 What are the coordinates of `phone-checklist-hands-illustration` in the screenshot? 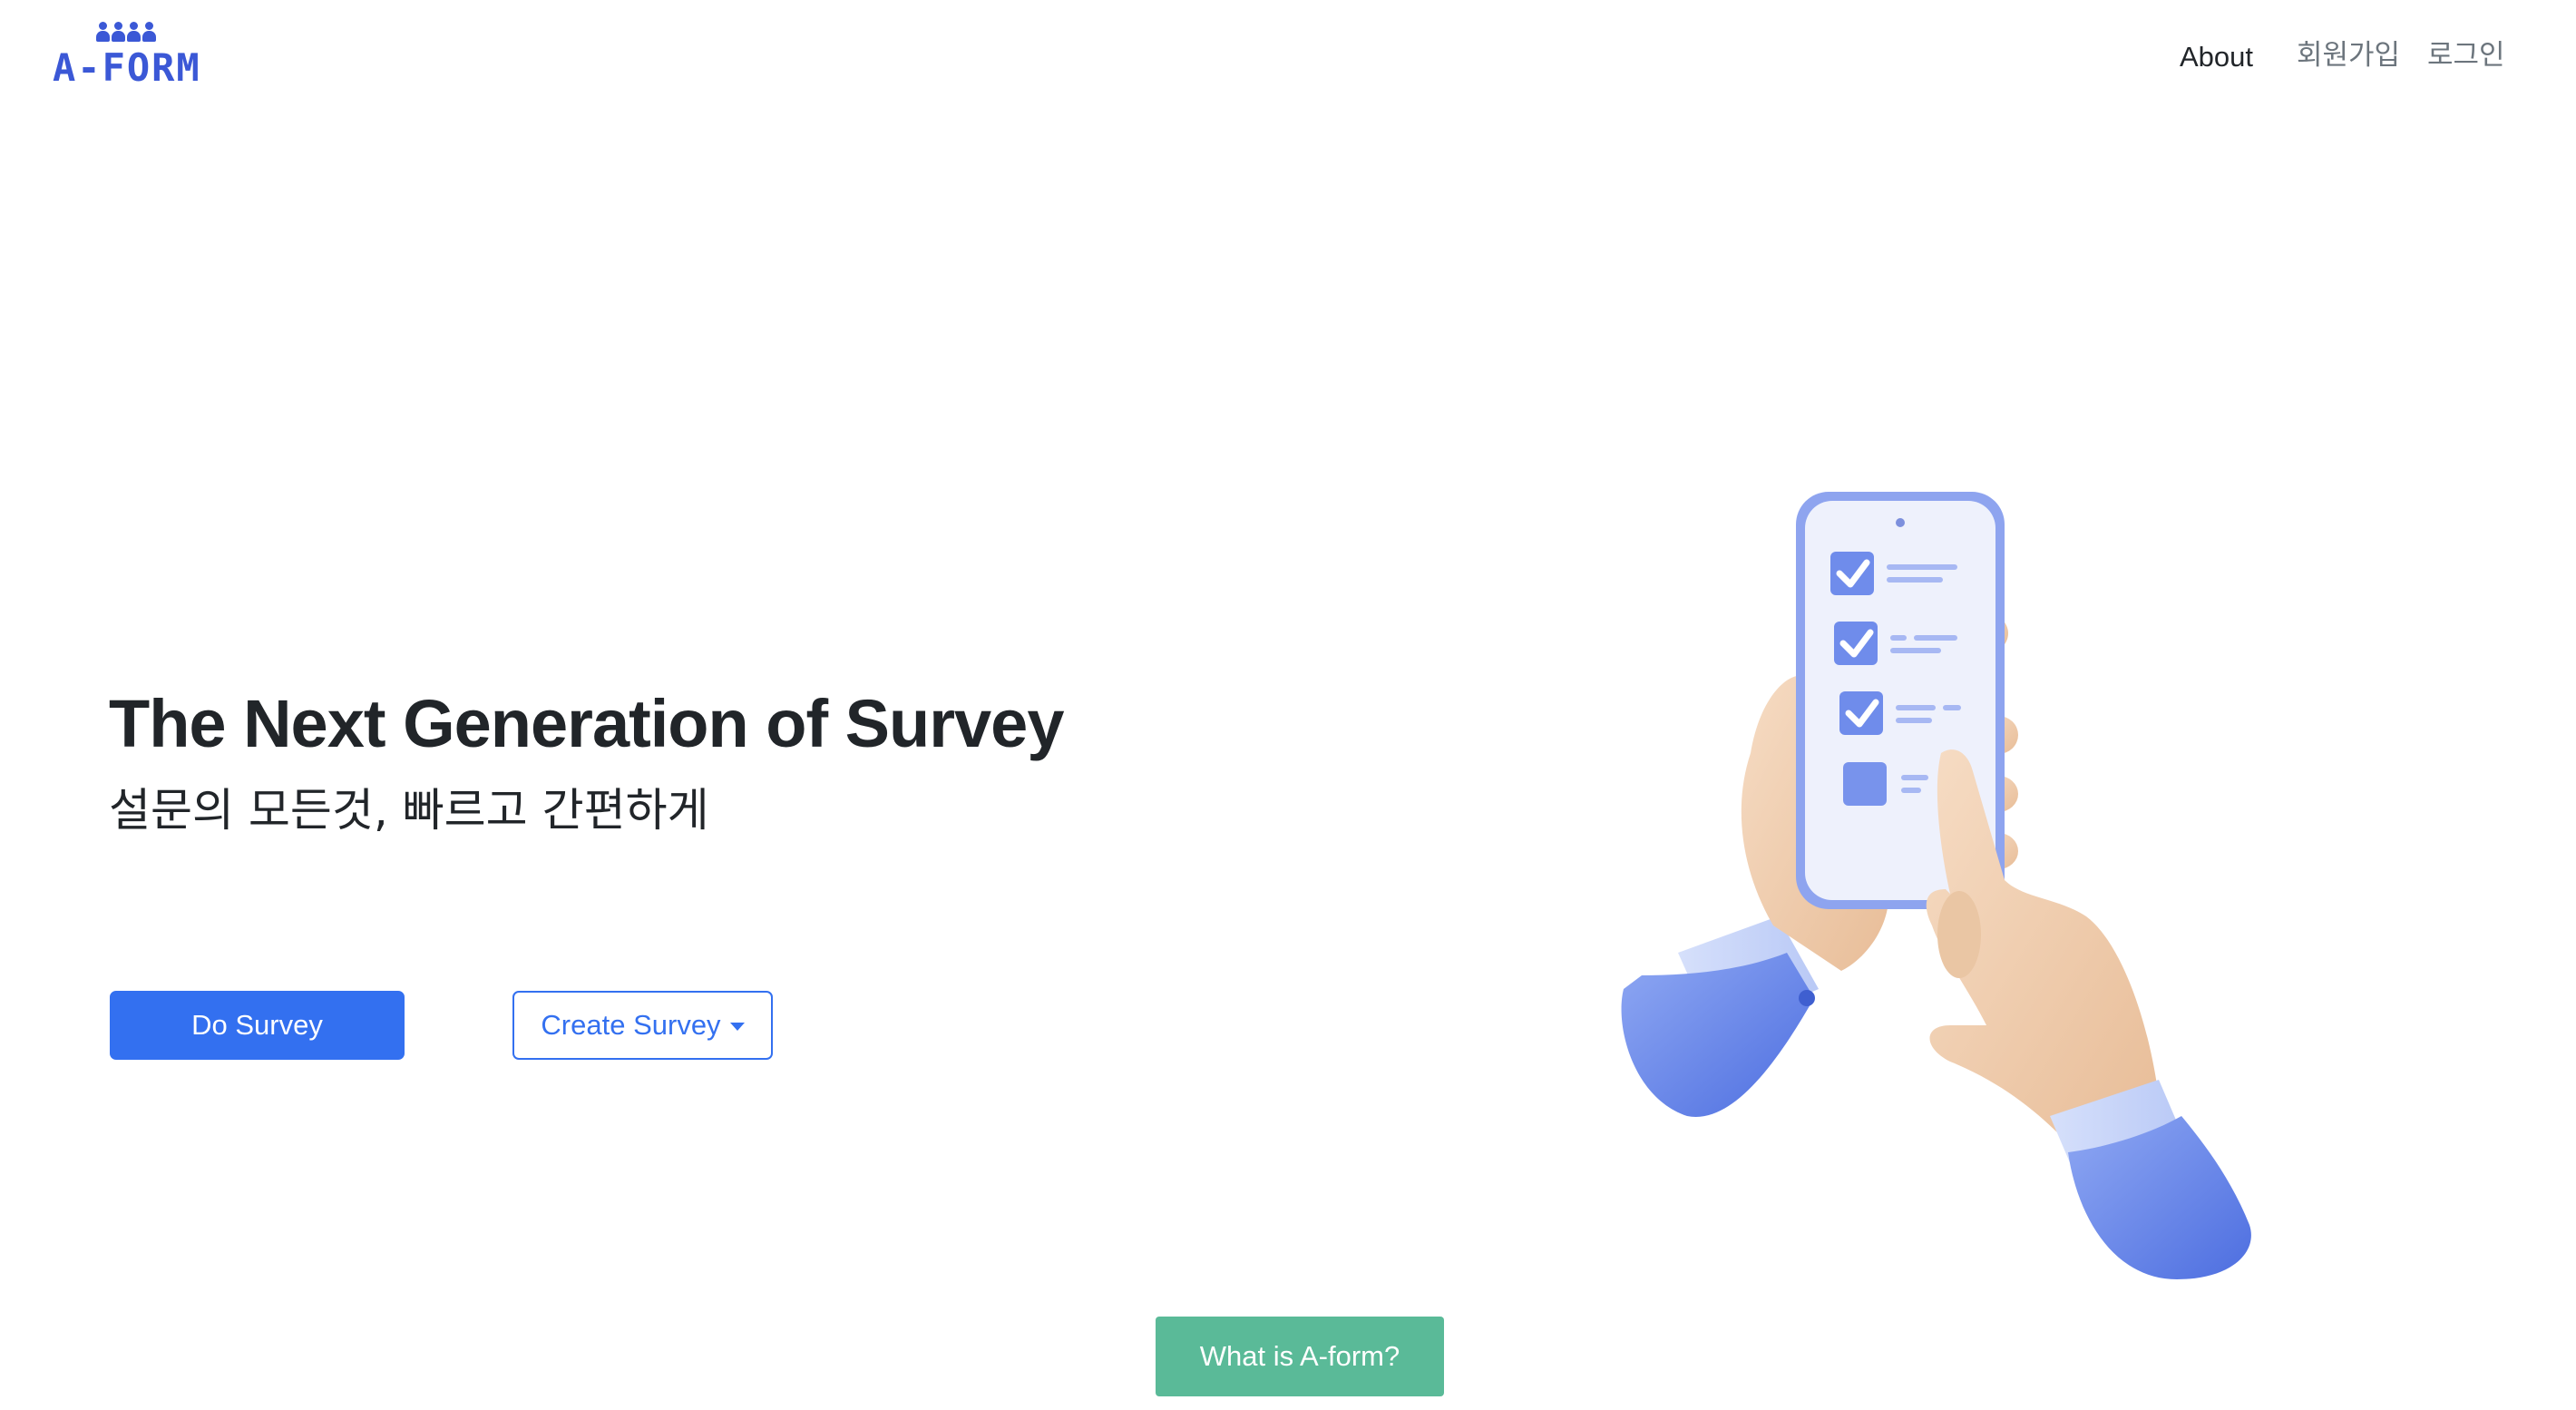 It's located at (1936, 885).